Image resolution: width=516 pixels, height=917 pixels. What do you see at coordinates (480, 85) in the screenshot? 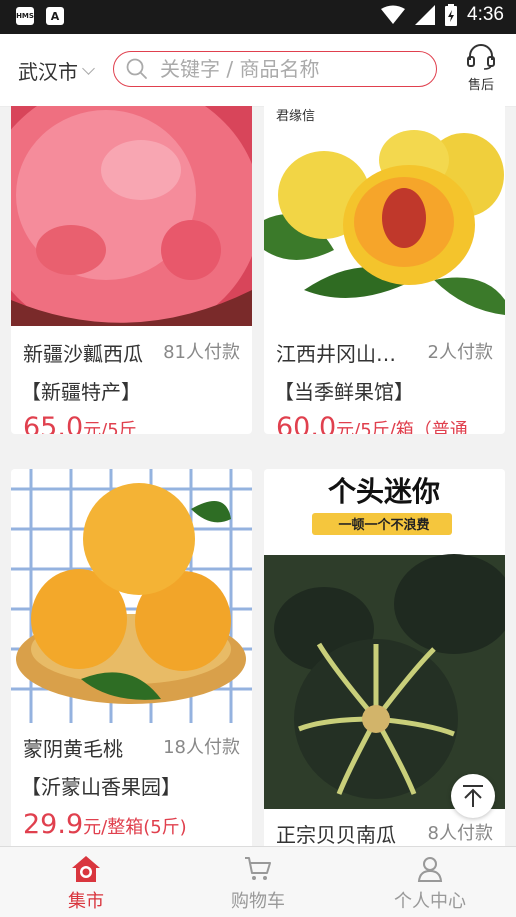
I see `after-sales-label: 售后` at bounding box center [480, 85].